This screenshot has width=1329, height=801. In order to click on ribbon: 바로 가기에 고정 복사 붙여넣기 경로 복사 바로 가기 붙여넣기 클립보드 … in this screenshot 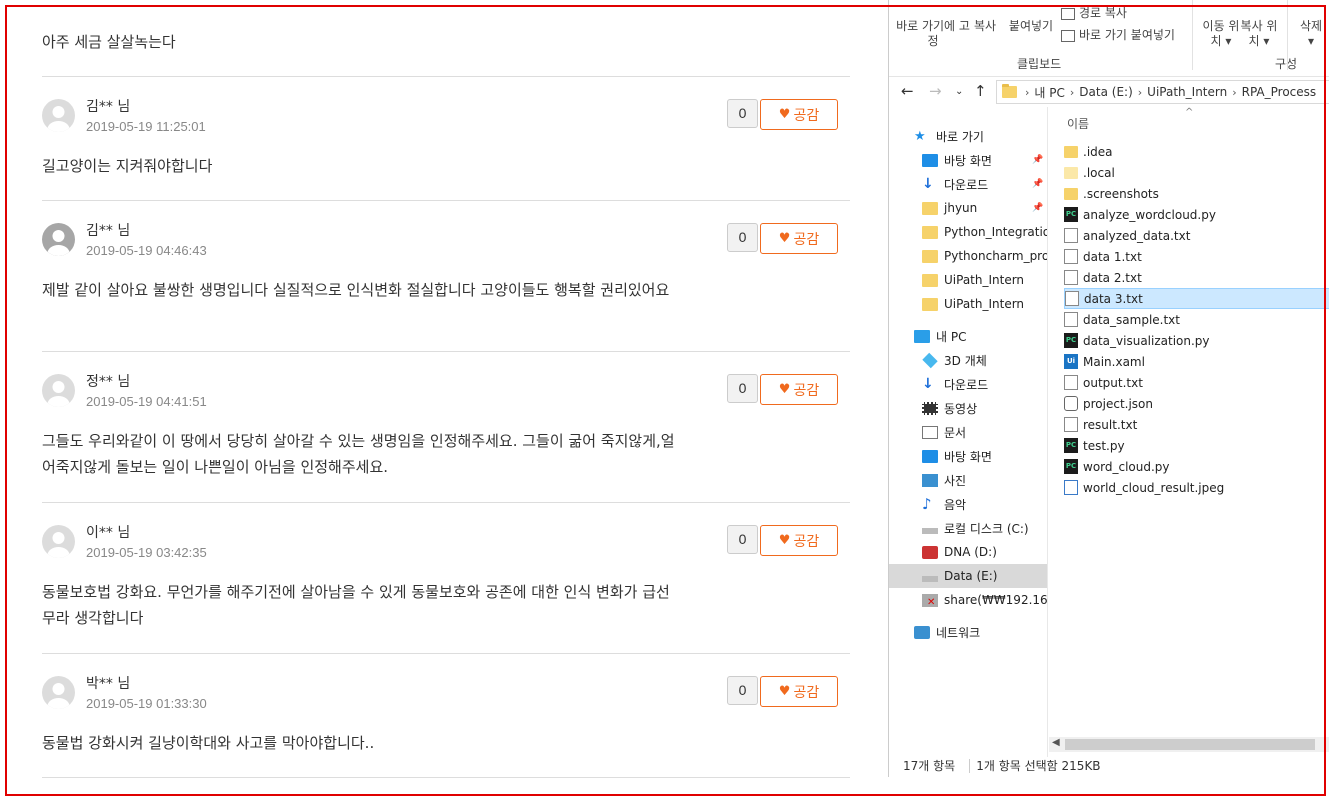, I will do `click(1109, 38)`.